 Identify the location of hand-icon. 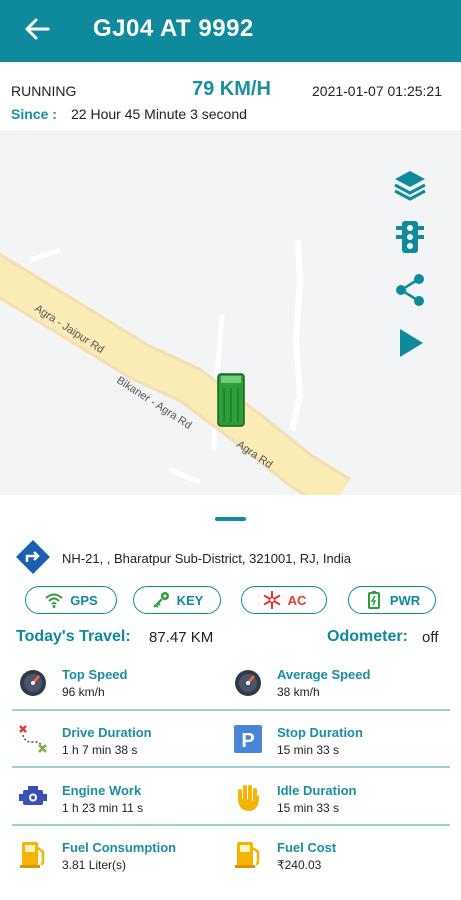
(248, 798).